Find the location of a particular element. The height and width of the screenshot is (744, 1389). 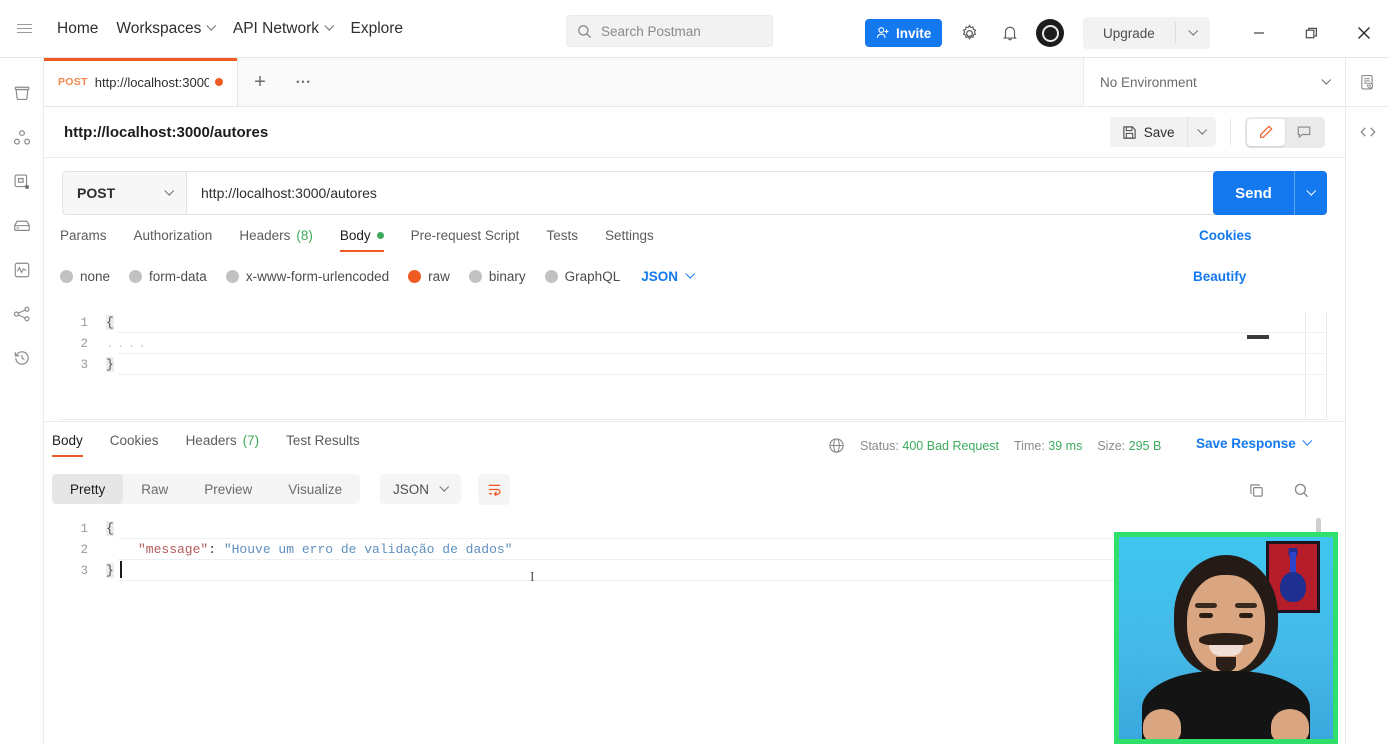

url-input: http://localhost:3000/autores is located at coordinates (756, 193).